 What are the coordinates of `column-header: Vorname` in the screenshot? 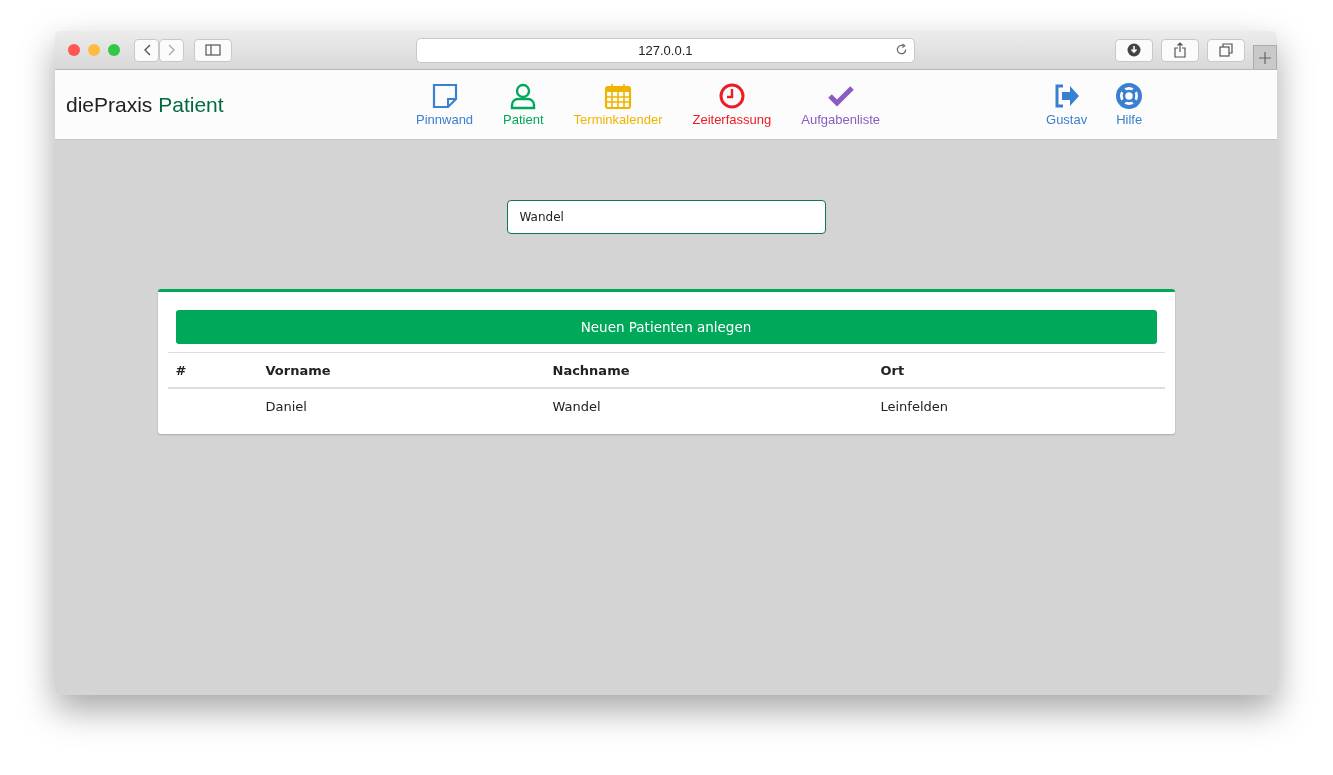 It's located at (298, 370).